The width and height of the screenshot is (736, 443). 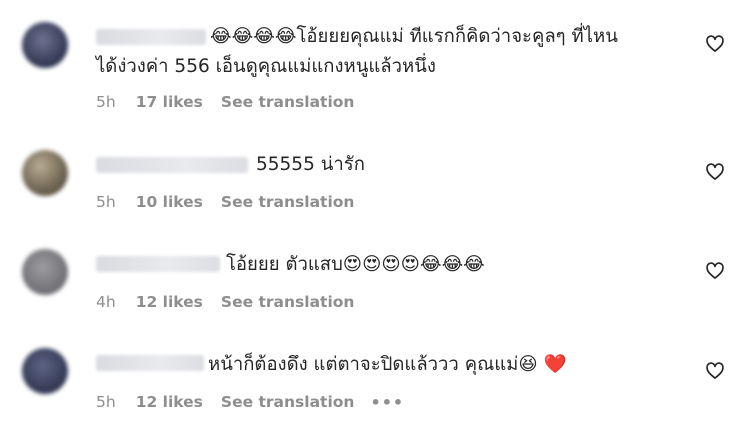 I want to click on comment-text: โอ้ยยย ตัวแสบ😍😍😍😍😂😂😂, so click(x=450, y=265).